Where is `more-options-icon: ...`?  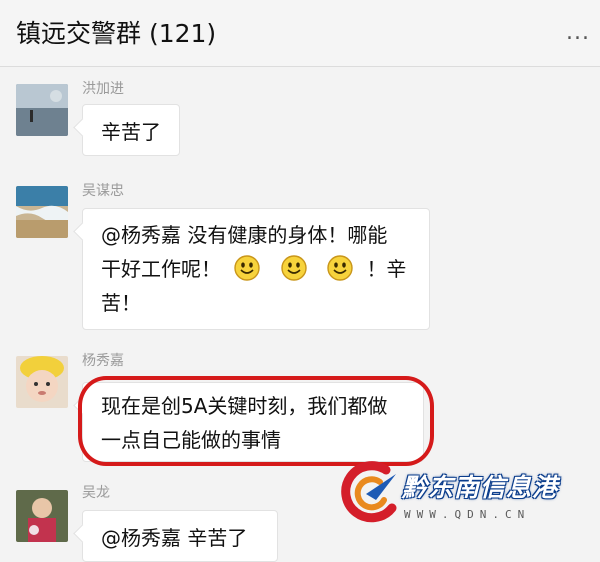 more-options-icon: ... is located at coordinates (578, 33).